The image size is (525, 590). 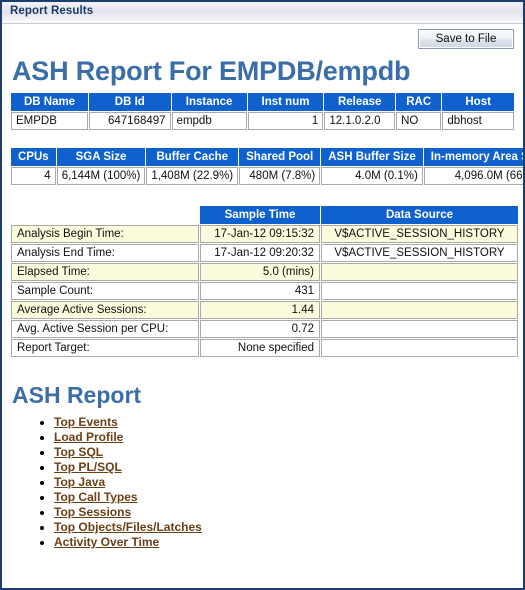 What do you see at coordinates (419, 215) in the screenshot?
I see `col-data-source: Data Source` at bounding box center [419, 215].